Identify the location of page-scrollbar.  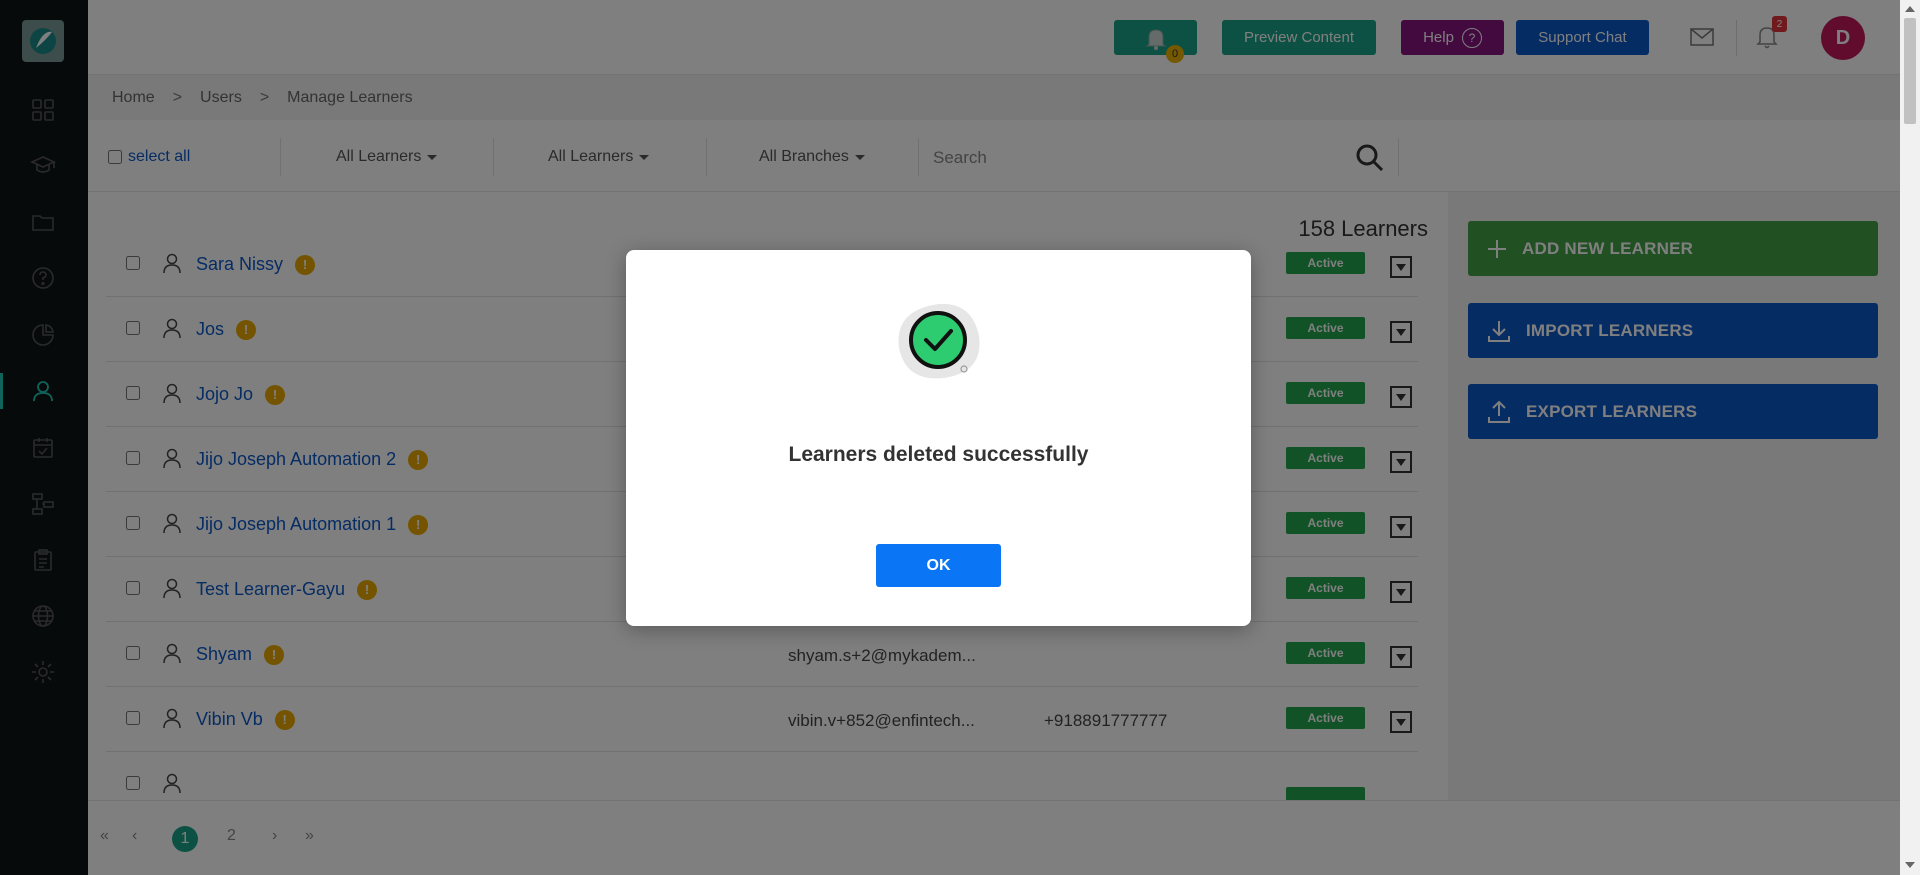
(1910, 437).